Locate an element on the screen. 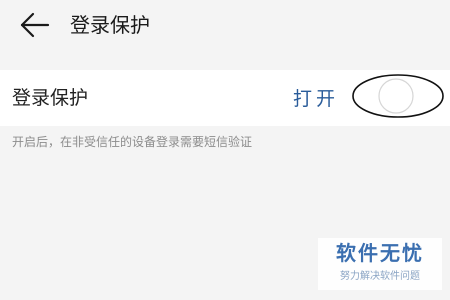 Image resolution: width=450 pixels, height=300 pixels. page-title: 登录保护 is located at coordinates (110, 25).